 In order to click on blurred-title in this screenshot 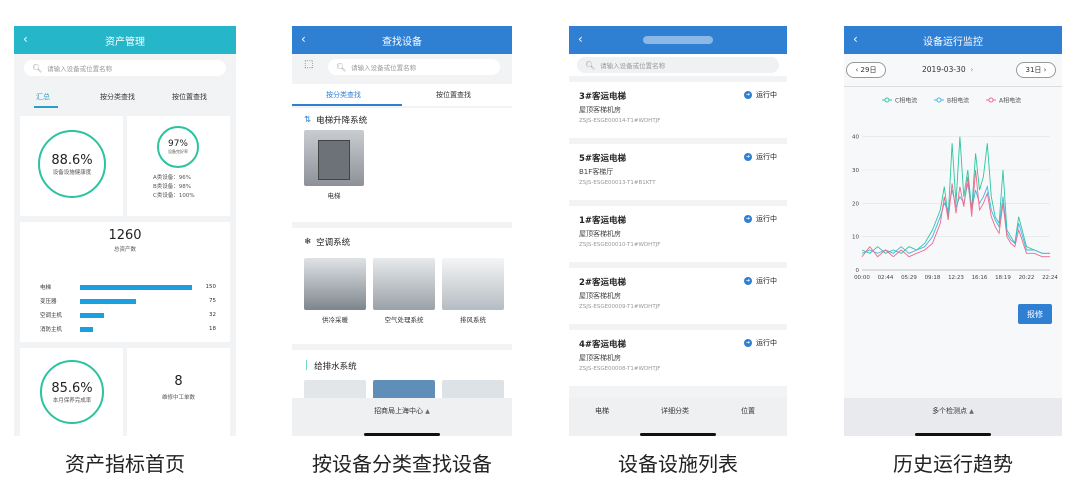, I will do `click(678, 40)`.